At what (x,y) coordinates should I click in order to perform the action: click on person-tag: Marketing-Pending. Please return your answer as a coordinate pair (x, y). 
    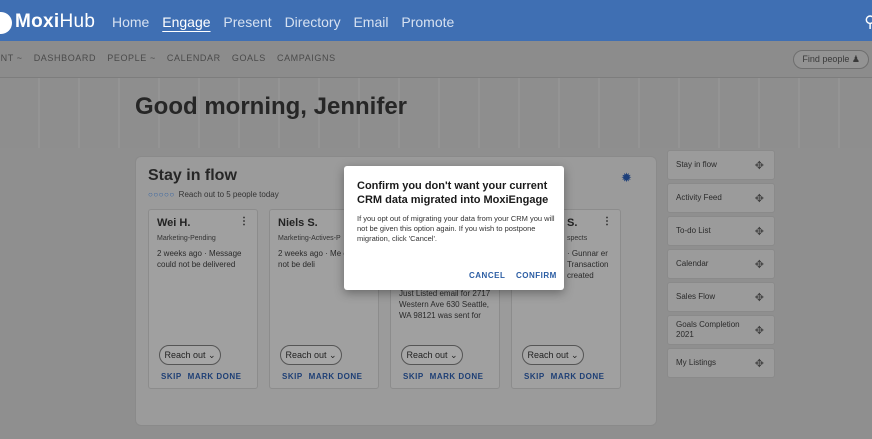
    Looking at the image, I should click on (186, 238).